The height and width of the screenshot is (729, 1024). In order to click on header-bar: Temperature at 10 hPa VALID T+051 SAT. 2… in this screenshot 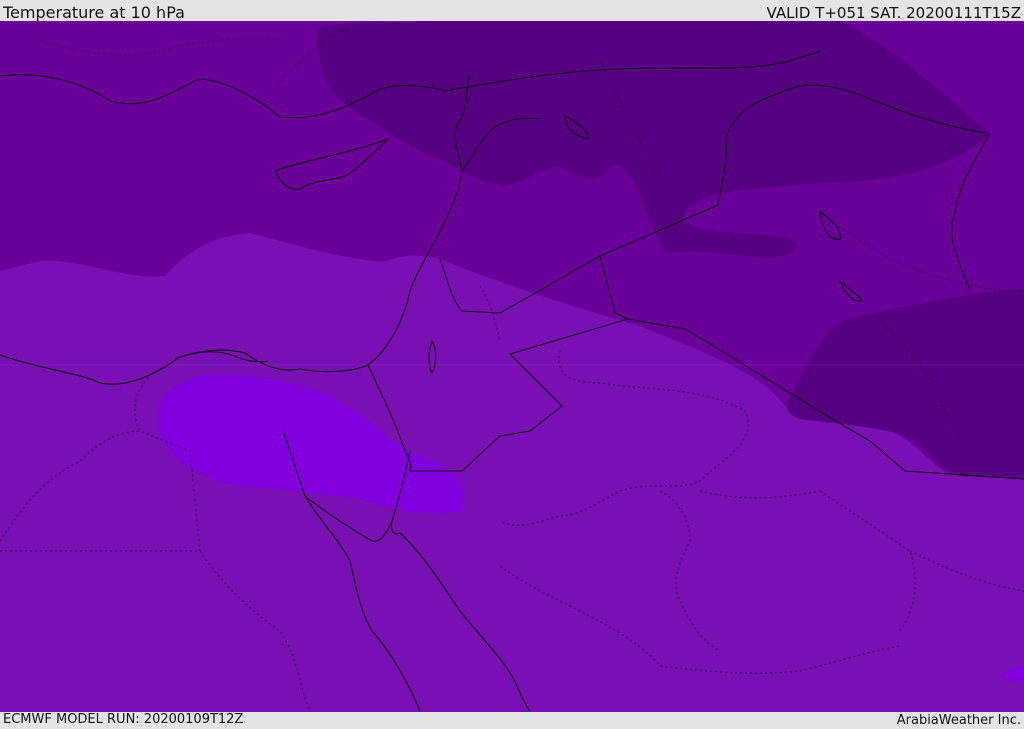, I will do `click(512, 11)`.